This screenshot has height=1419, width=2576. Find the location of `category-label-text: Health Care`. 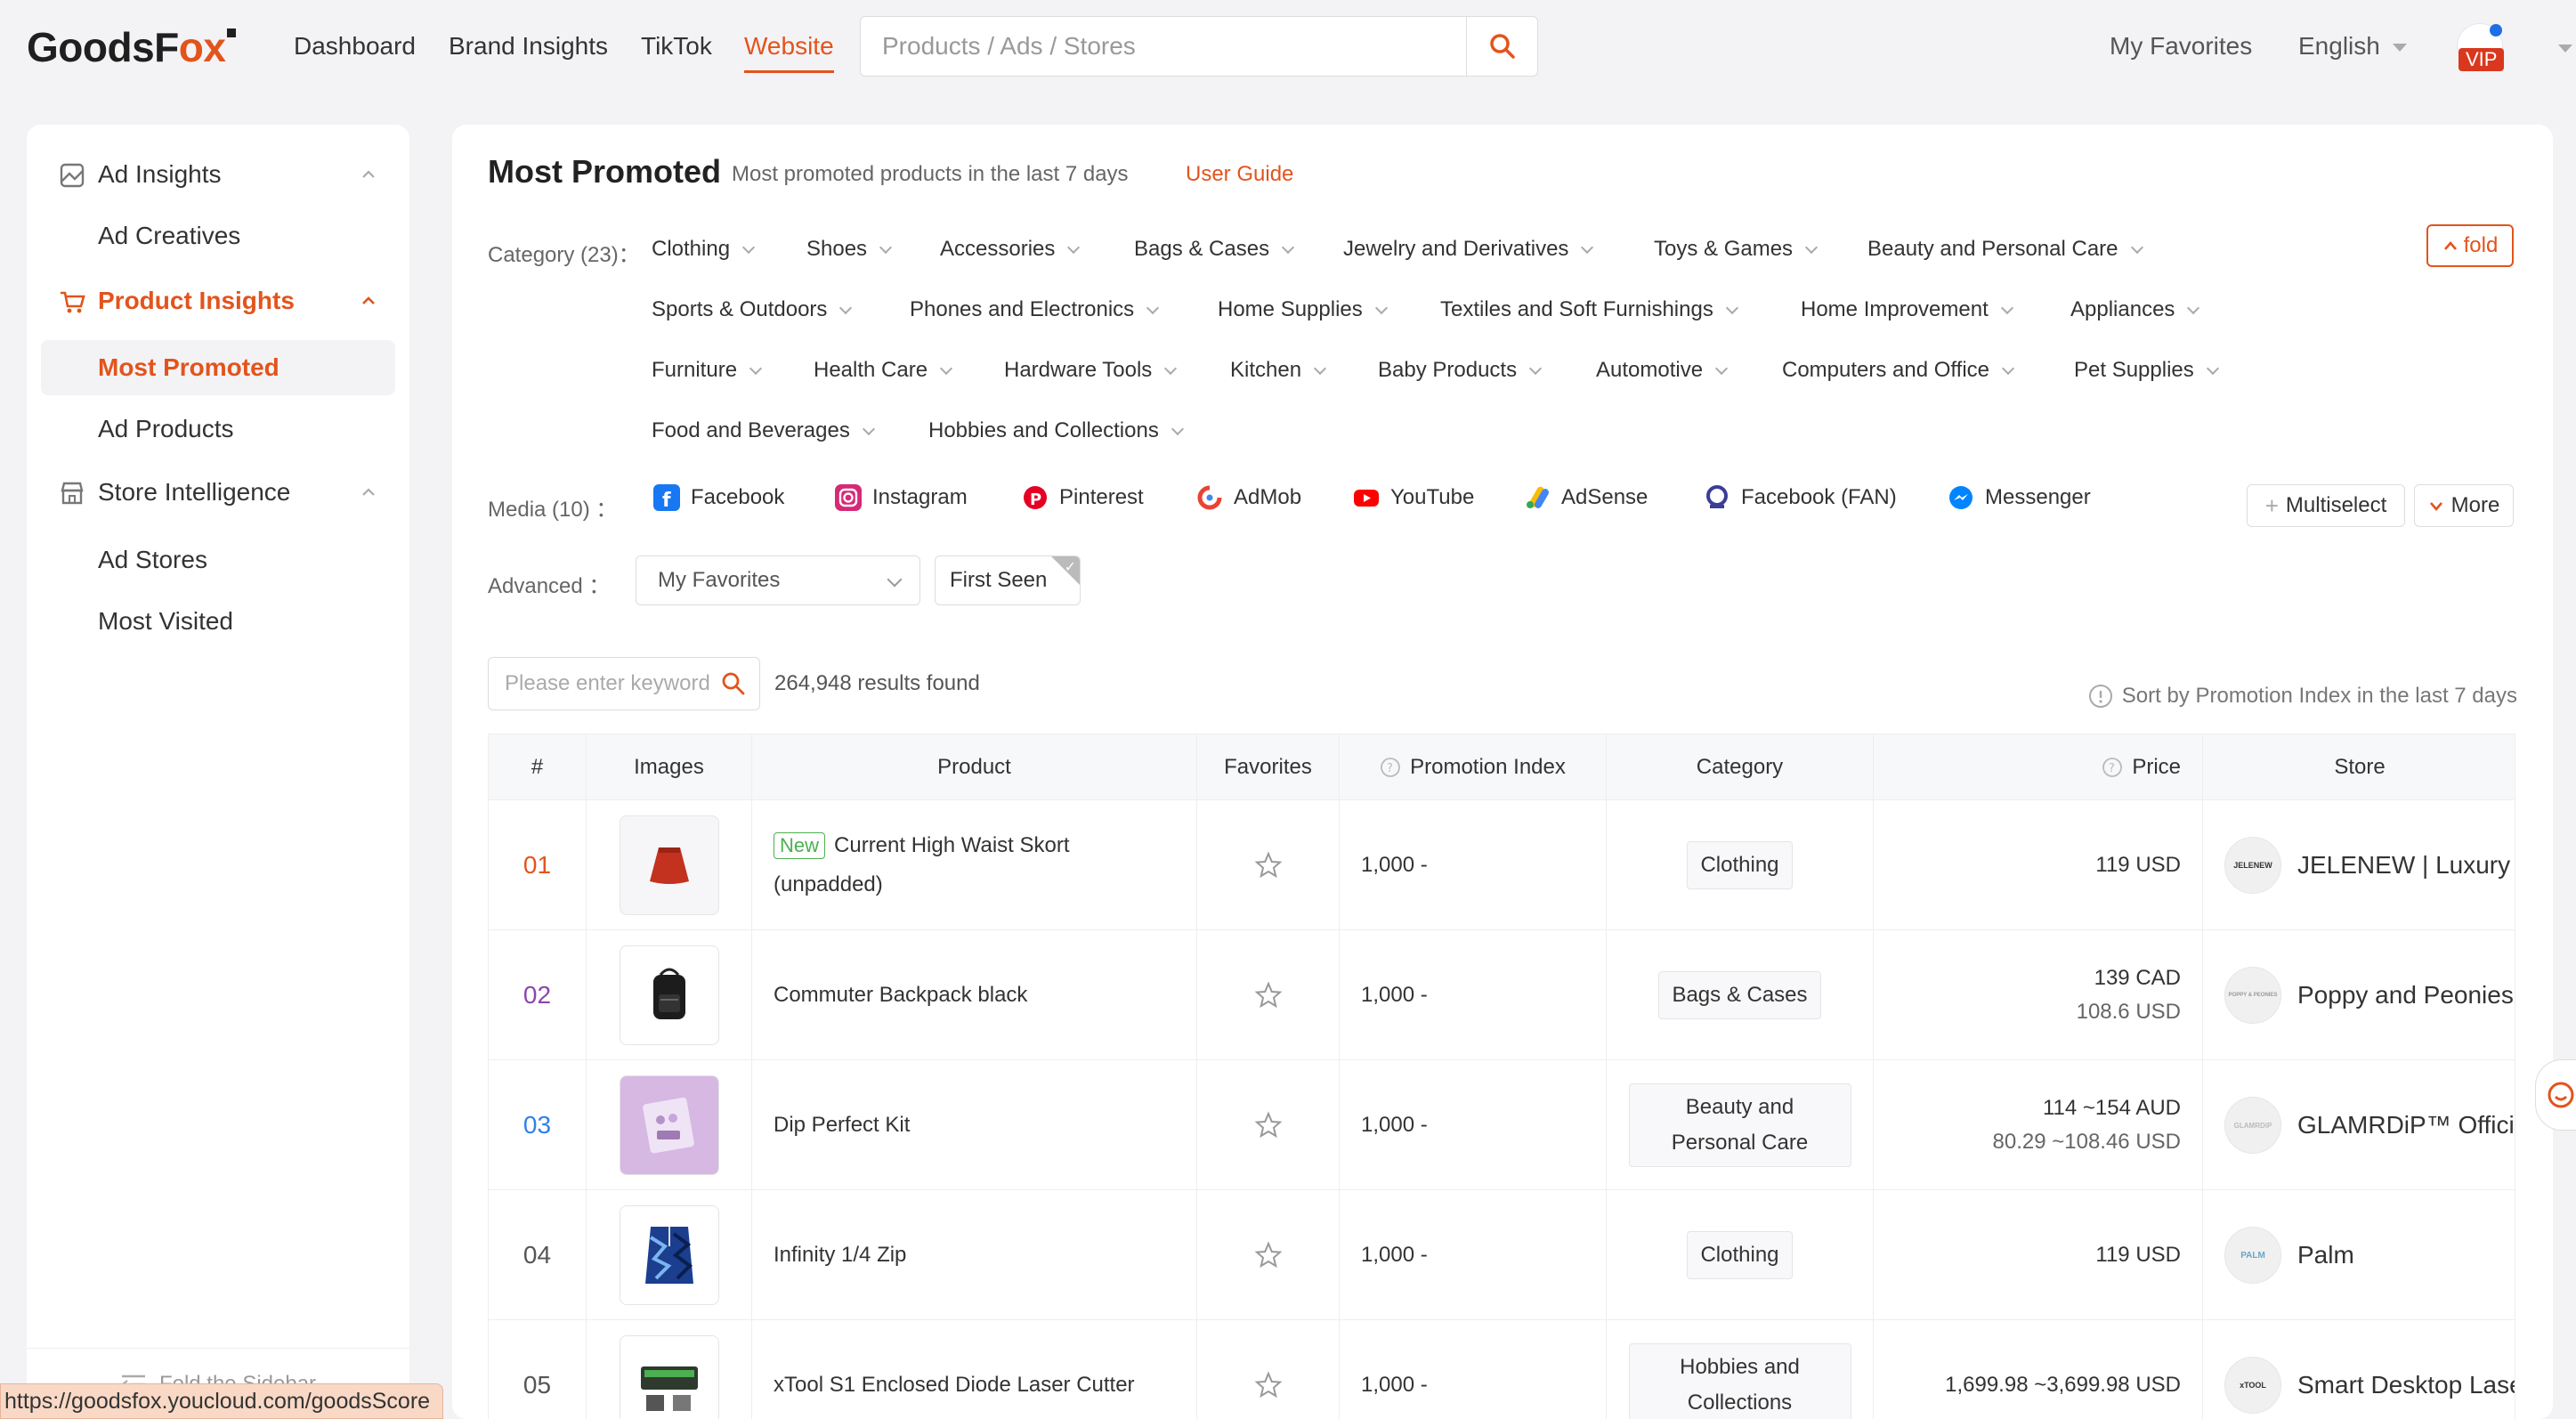

category-label-text: Health Care is located at coordinates (871, 370).